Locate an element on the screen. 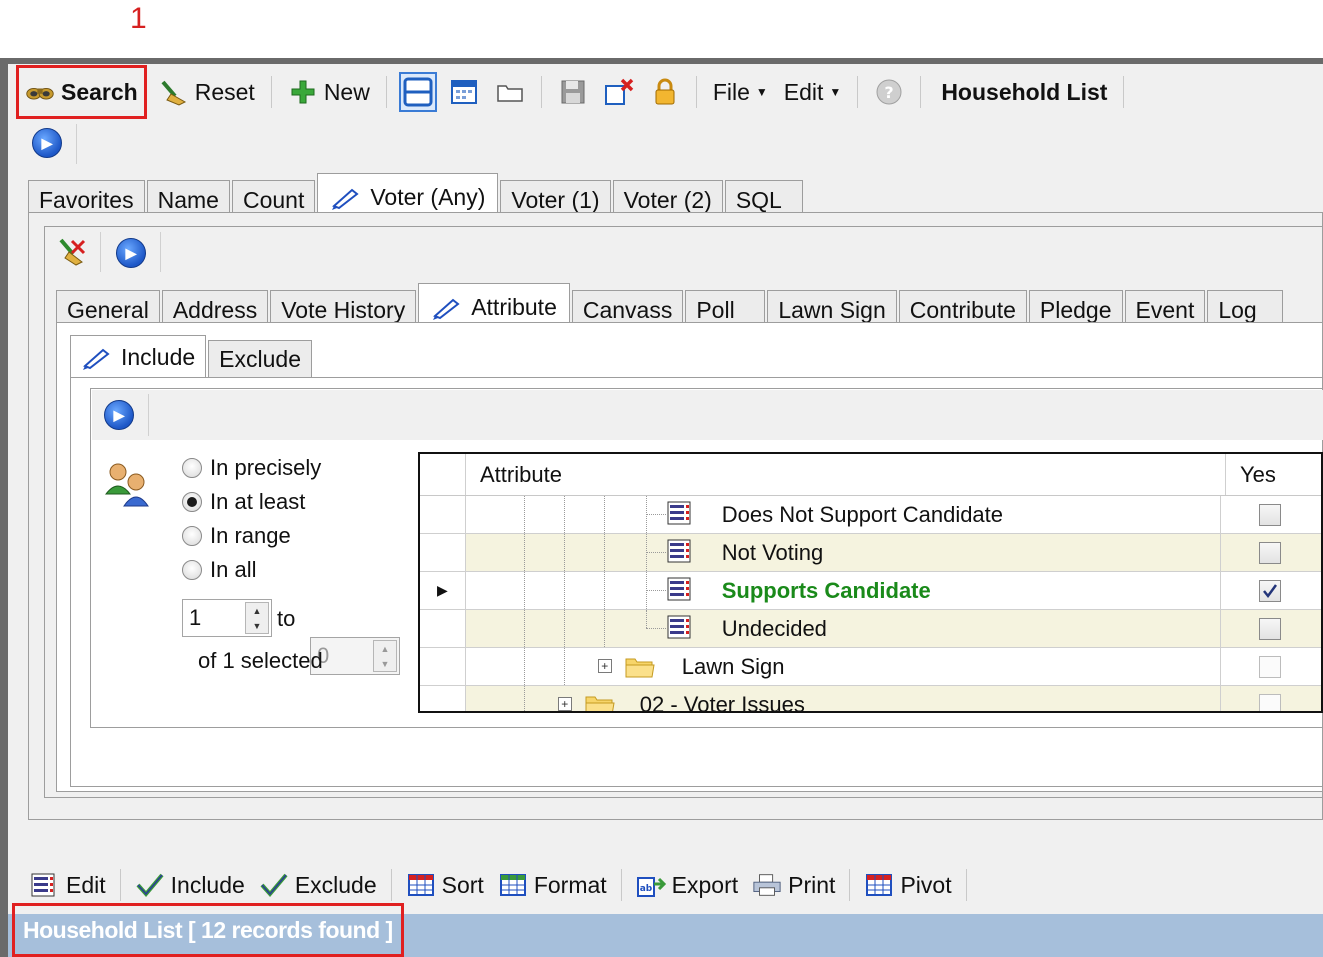 The width and height of the screenshot is (1323, 957). tree-node: + 02 - Voter Issues is located at coordinates (844, 698).